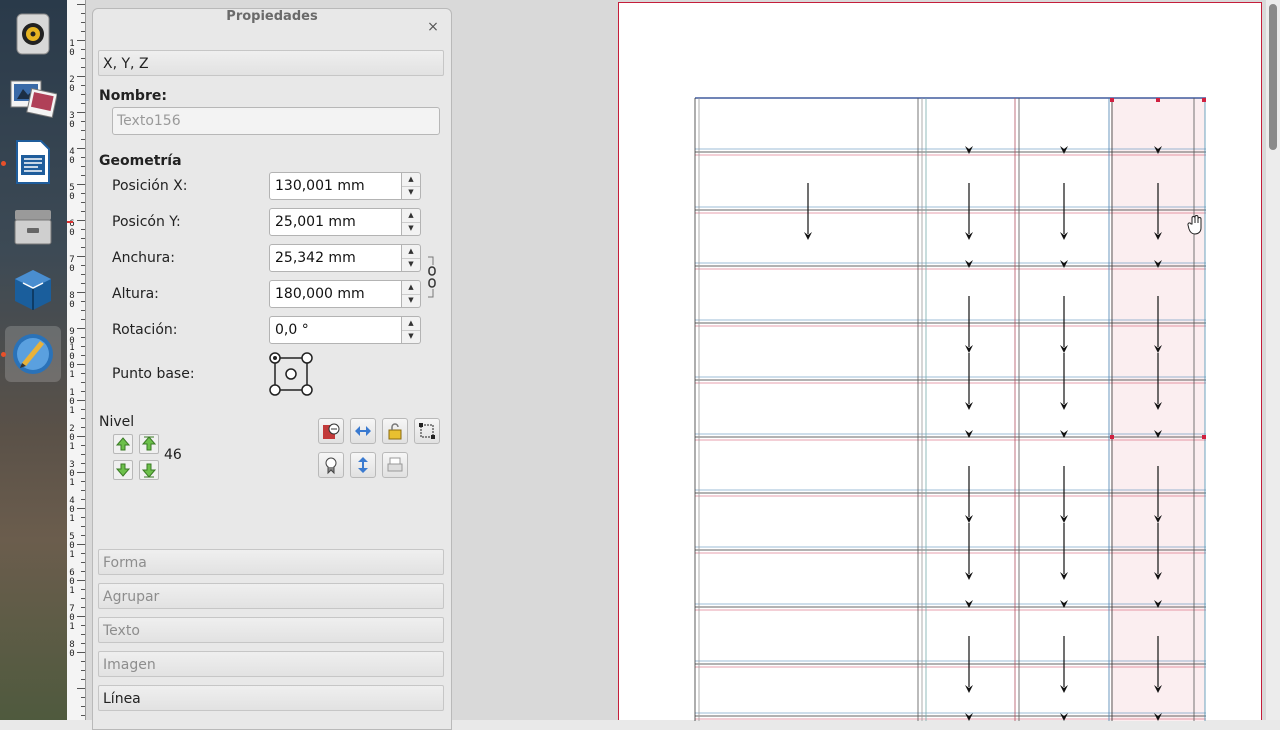 This screenshot has height=730, width=1280. Describe the element at coordinates (133, 96) in the screenshot. I see `name-label: Nombre:` at that location.